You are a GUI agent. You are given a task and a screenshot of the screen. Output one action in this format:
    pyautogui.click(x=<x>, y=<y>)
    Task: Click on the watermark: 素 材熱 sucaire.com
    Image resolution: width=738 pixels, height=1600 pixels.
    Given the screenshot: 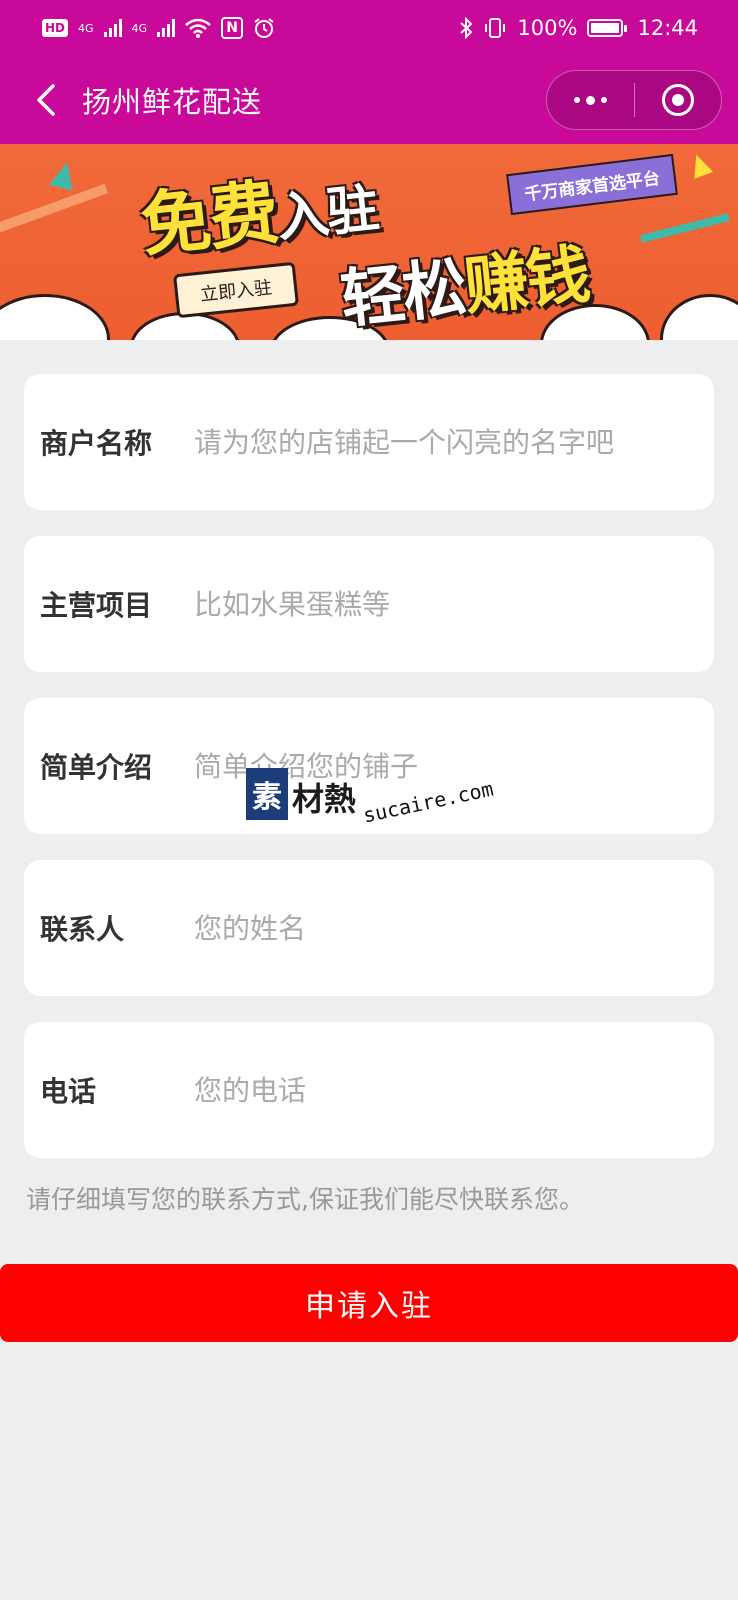 What is the action you would take?
    pyautogui.click(x=371, y=798)
    